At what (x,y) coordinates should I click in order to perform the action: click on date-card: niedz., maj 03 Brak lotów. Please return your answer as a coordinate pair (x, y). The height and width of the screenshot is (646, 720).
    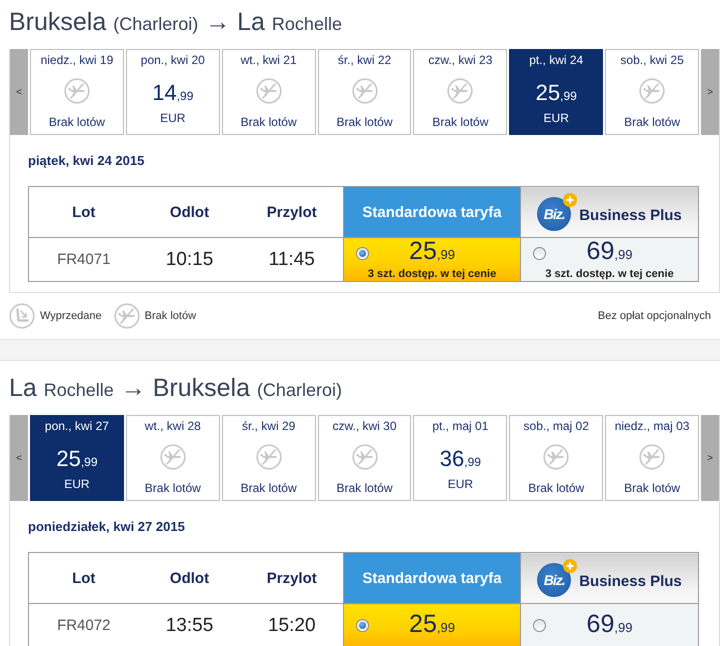
    Looking at the image, I should click on (652, 458).